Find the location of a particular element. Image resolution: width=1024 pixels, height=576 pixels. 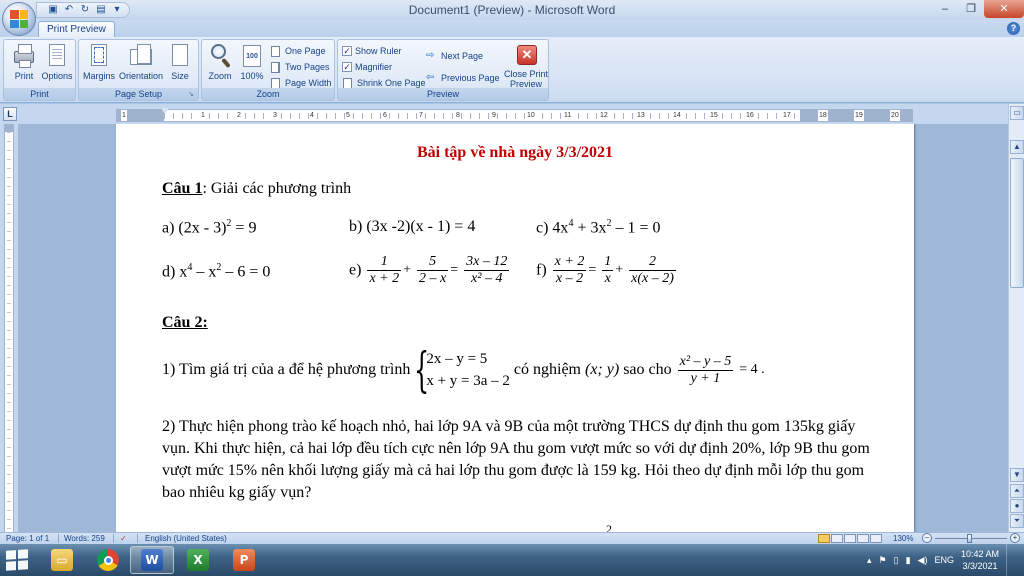

printer-icon is located at coordinates (24, 56).